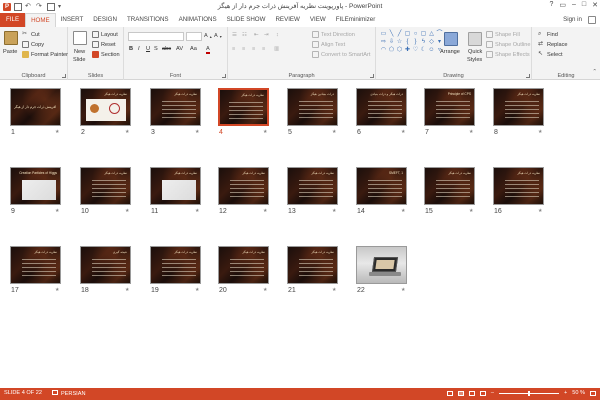  I want to click on bullets-icon: ☰, so click(234, 35).